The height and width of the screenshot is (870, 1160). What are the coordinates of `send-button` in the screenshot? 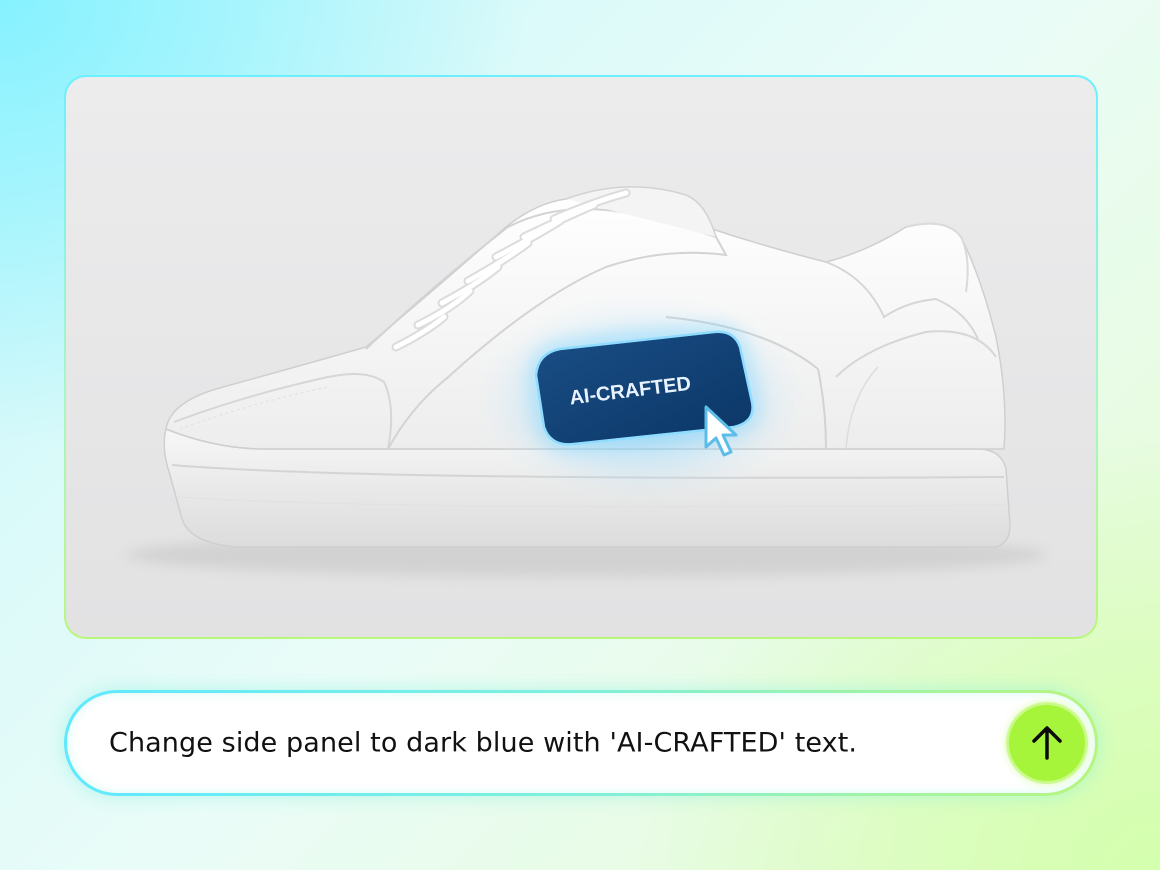 It's located at (1047, 743).